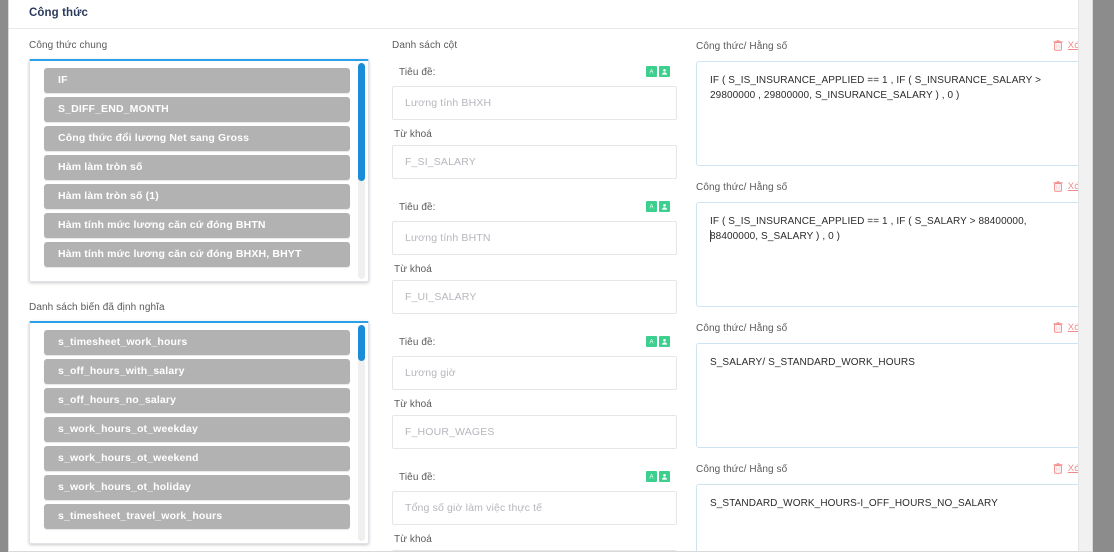  I want to click on formula-textarea: S_SALARY/ S_STANDARD_WORK_HOURS, so click(894, 395).